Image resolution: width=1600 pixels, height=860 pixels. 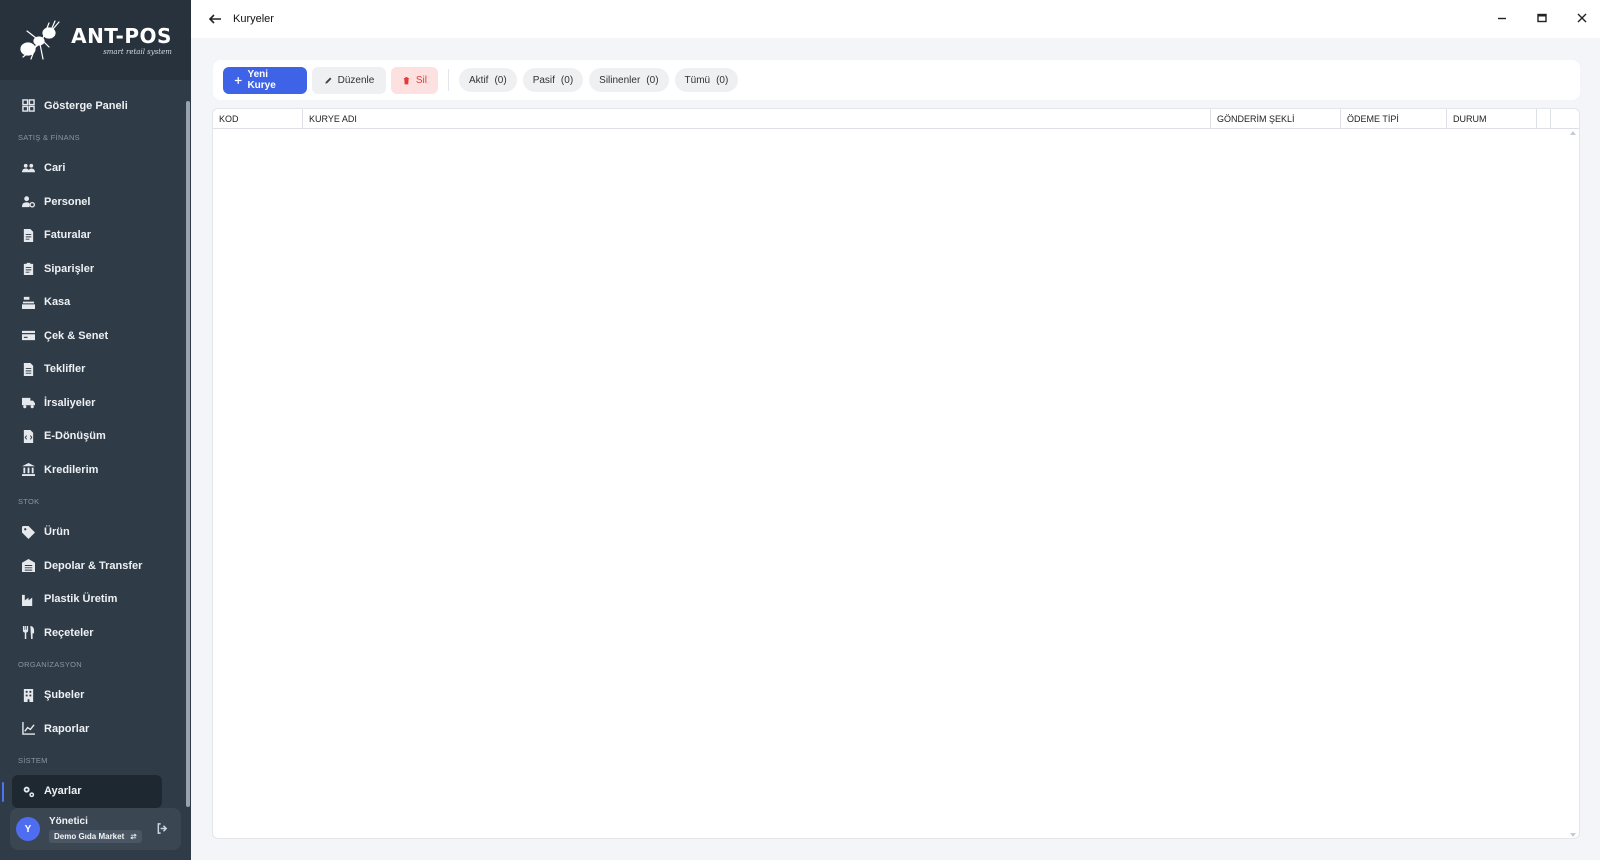 I want to click on sidebar-item-ayarlar: Ayarlar, so click(x=87, y=791).